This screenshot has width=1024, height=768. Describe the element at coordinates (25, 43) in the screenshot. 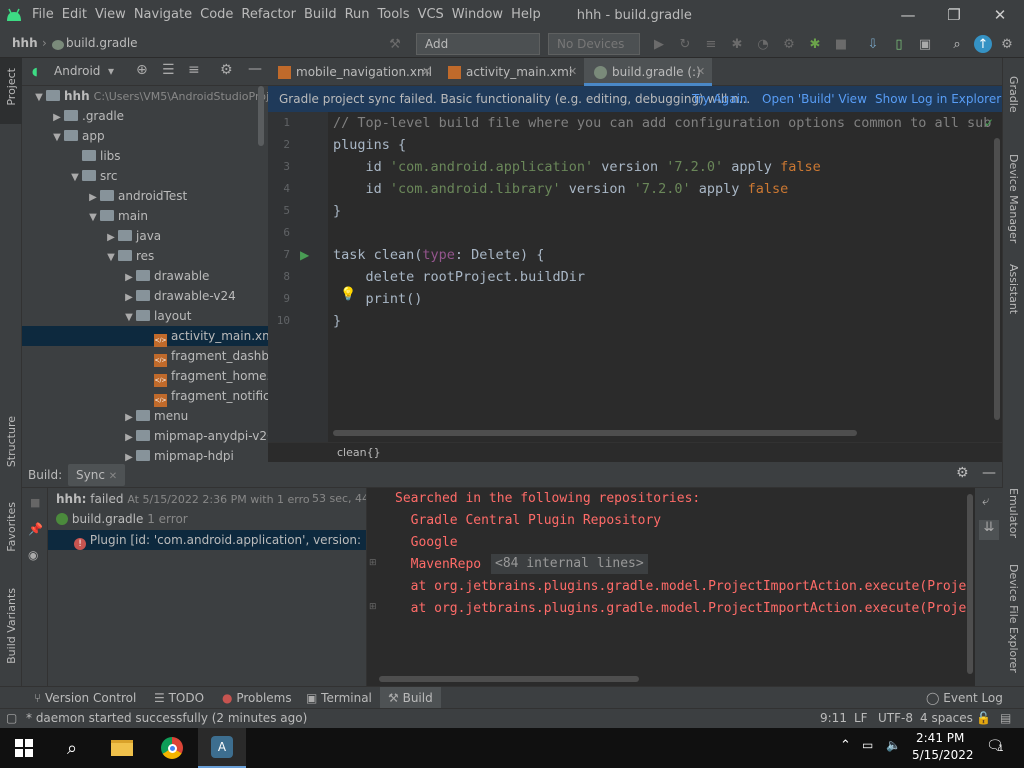

I see `breadcrumb-project: hhh` at that location.